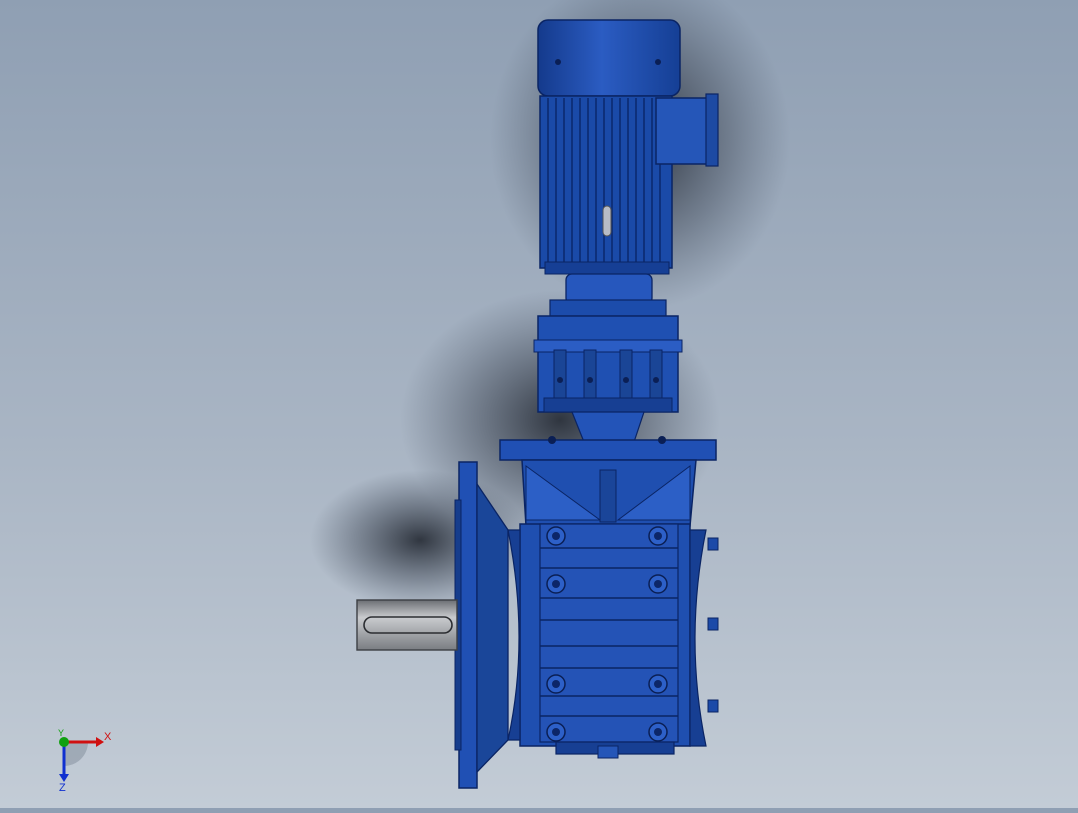  What do you see at coordinates (698, 638) in the screenshot?
I see `gearbox-side-curve` at bounding box center [698, 638].